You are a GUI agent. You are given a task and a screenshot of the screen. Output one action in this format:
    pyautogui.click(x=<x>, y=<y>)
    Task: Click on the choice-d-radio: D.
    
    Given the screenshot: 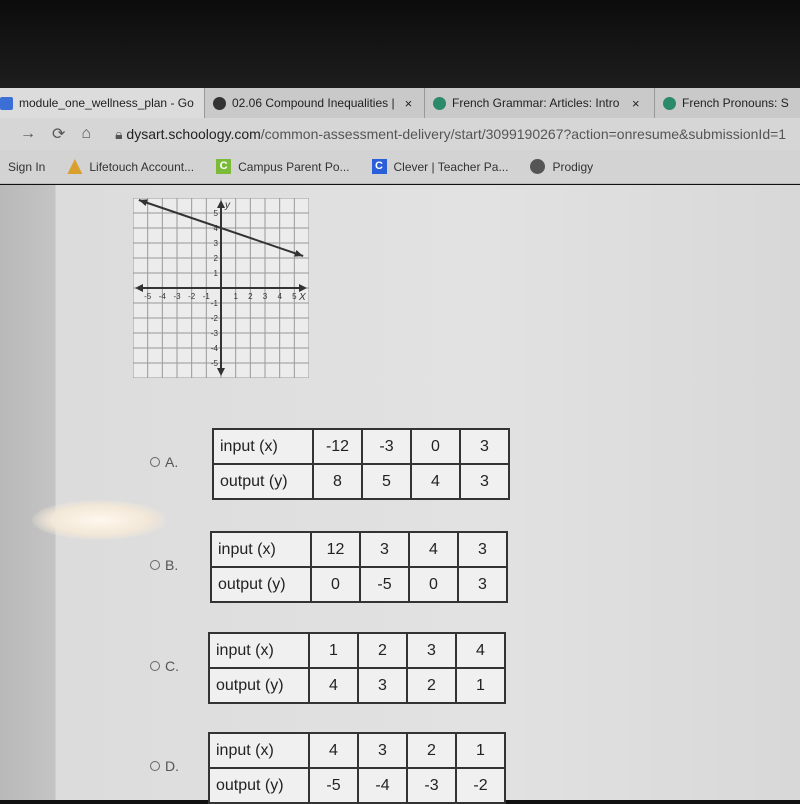 What is the action you would take?
    pyautogui.click(x=164, y=766)
    